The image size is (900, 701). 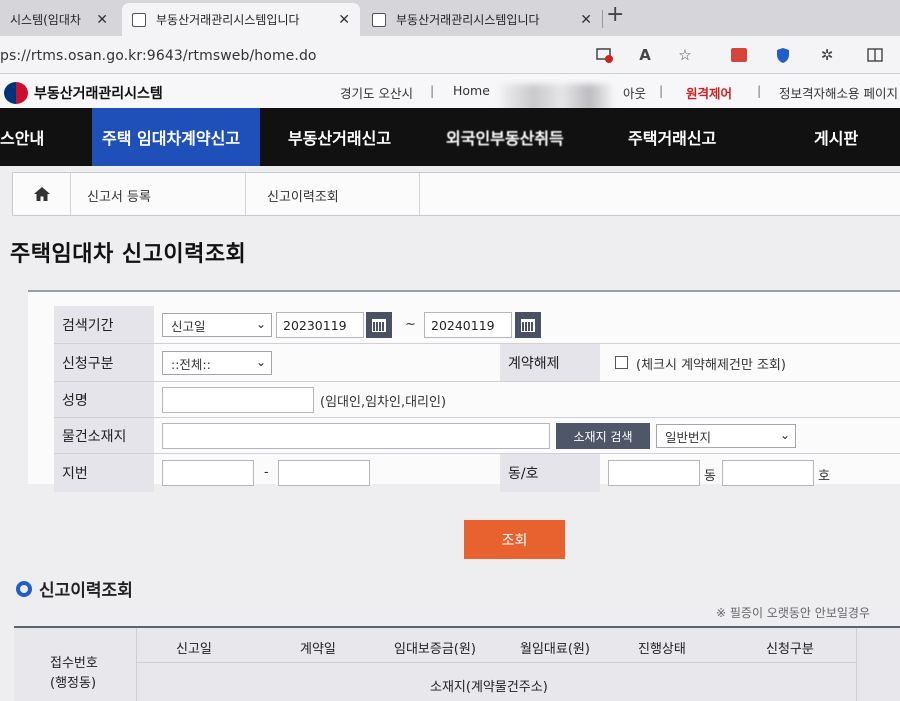 I want to click on home-icon, so click(x=42, y=194).